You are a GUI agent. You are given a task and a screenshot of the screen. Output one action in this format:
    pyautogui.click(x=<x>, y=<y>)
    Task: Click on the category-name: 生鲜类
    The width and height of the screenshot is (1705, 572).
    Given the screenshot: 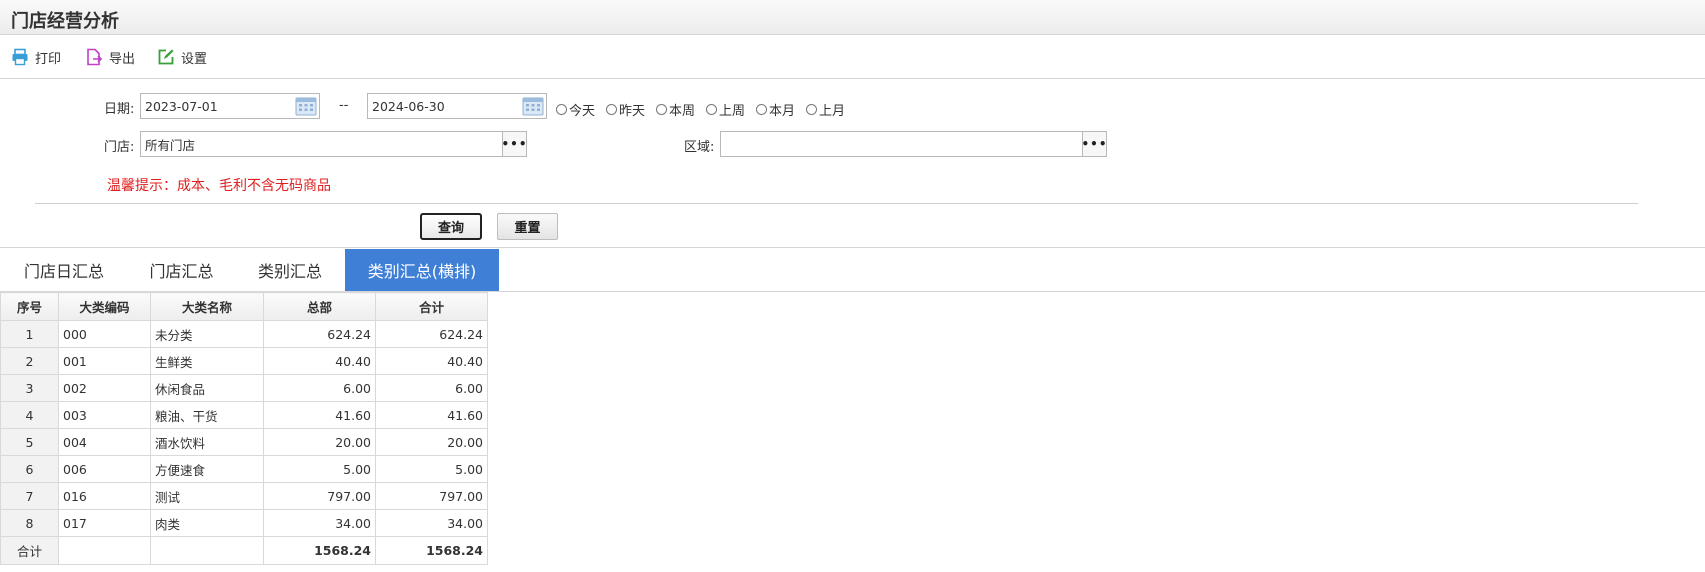 What is the action you would take?
    pyautogui.click(x=207, y=361)
    